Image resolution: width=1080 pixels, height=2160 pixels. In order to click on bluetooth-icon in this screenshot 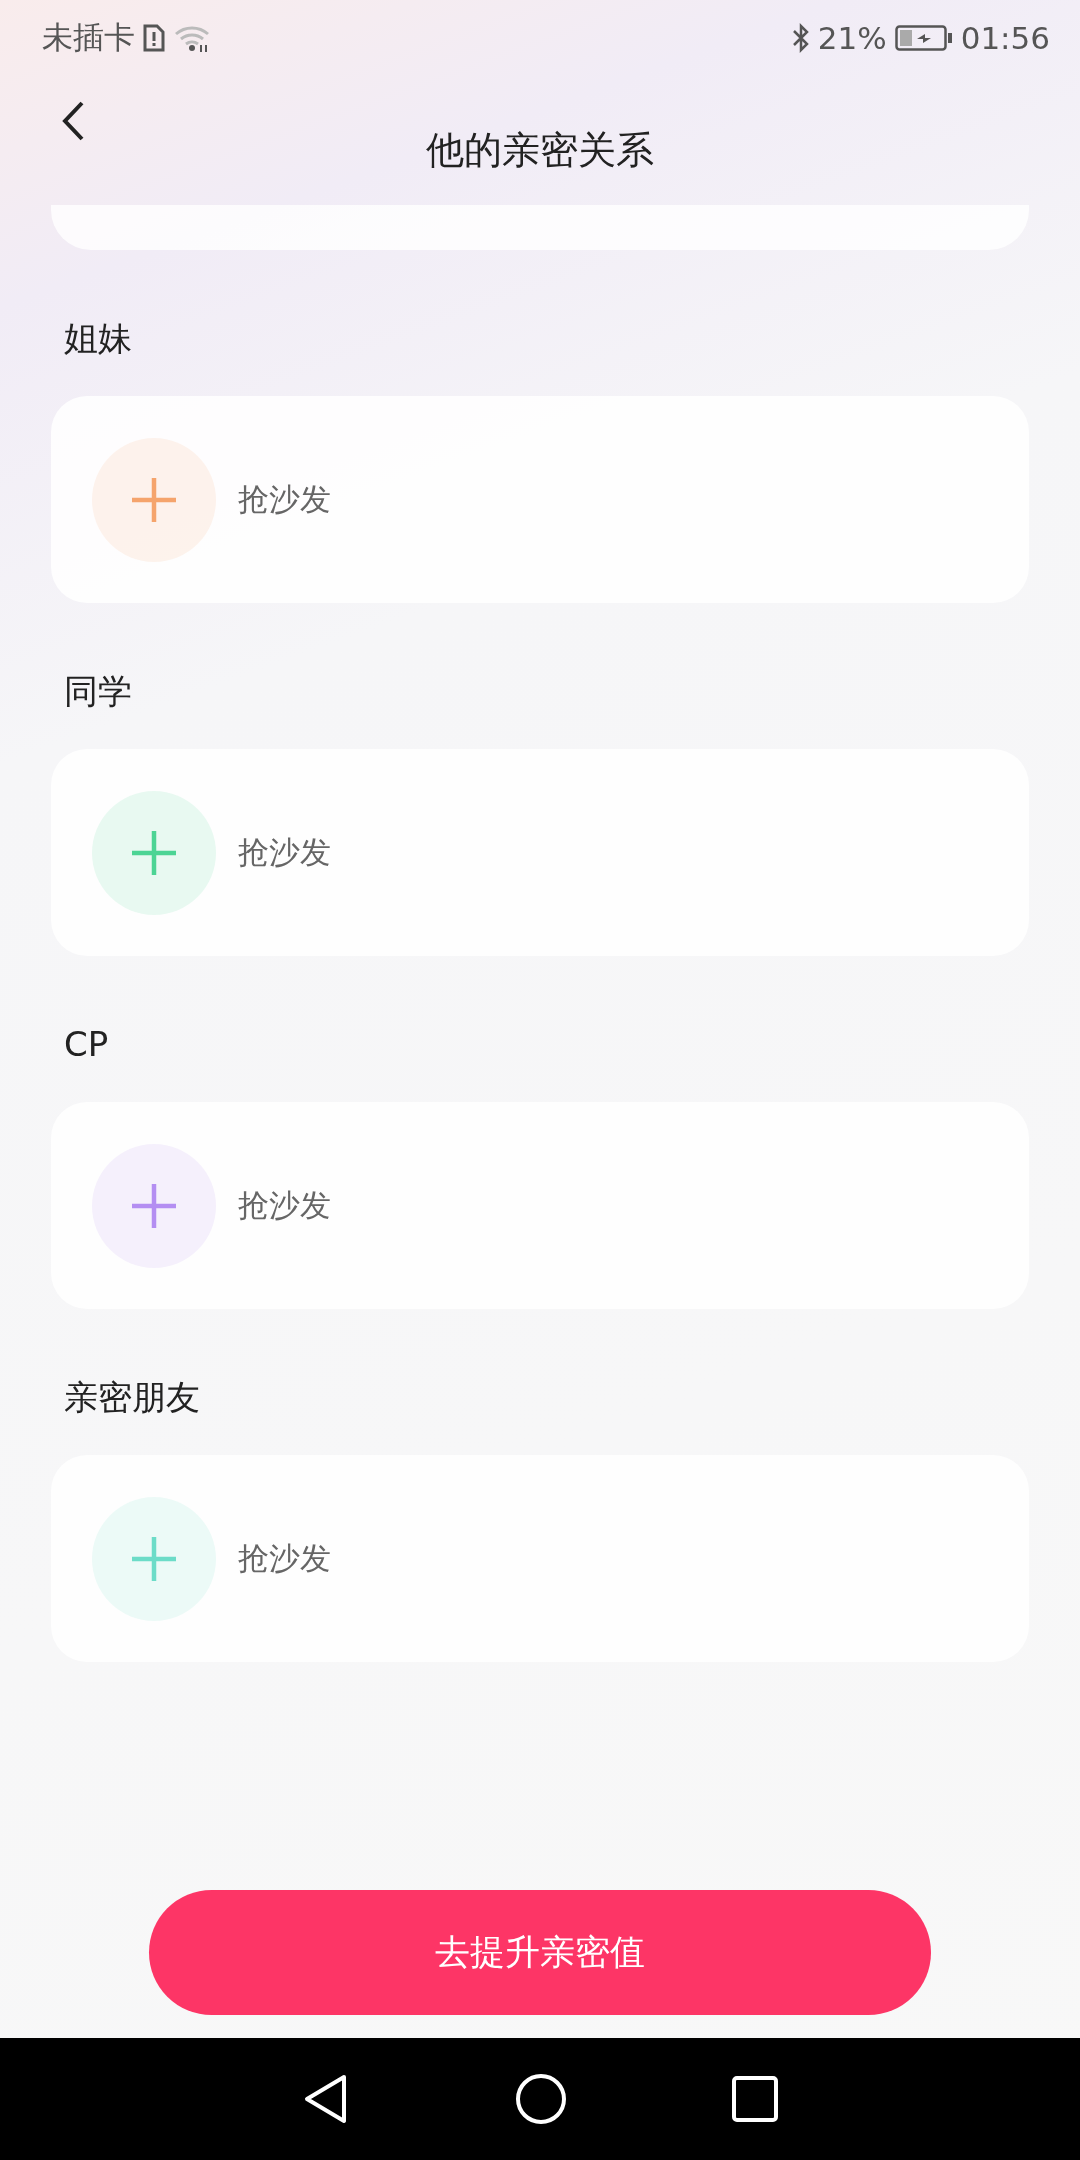, I will do `click(800, 37)`.